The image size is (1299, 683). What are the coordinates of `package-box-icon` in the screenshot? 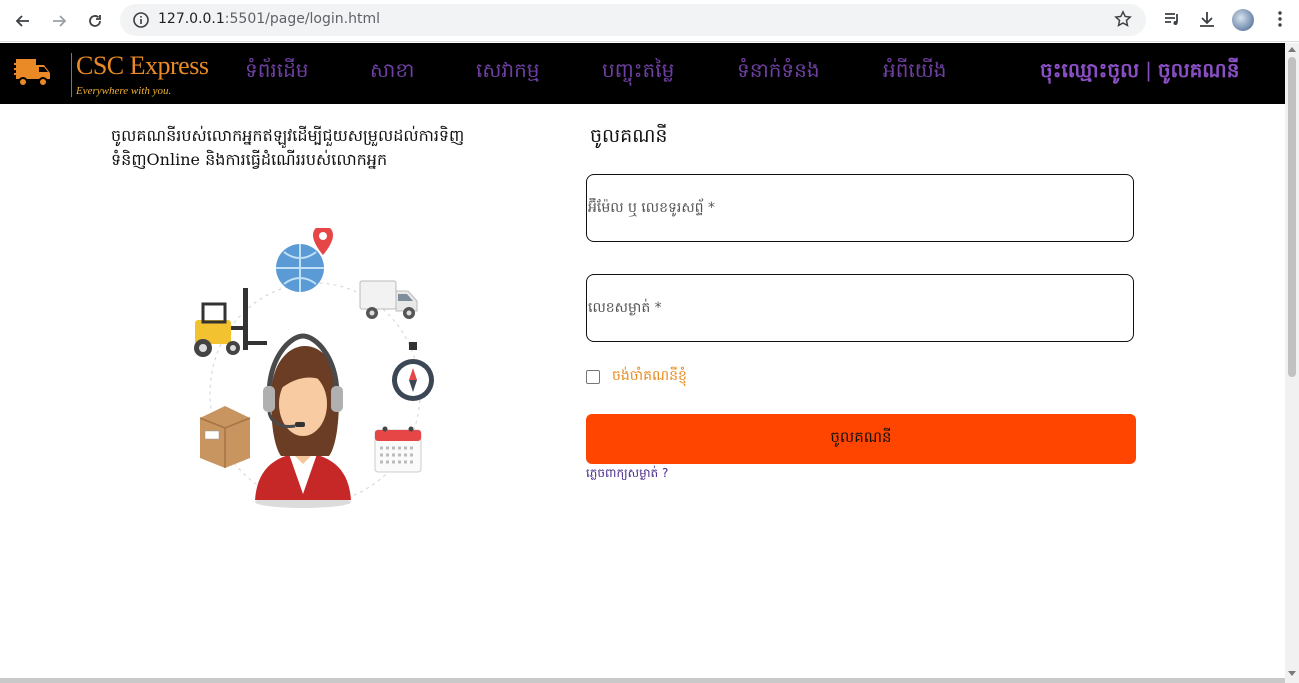 It's located at (225, 437).